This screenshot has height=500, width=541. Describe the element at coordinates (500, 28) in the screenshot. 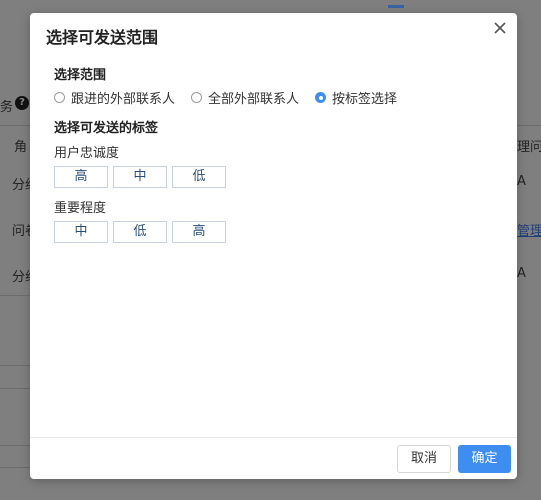

I see `close-icon` at that location.